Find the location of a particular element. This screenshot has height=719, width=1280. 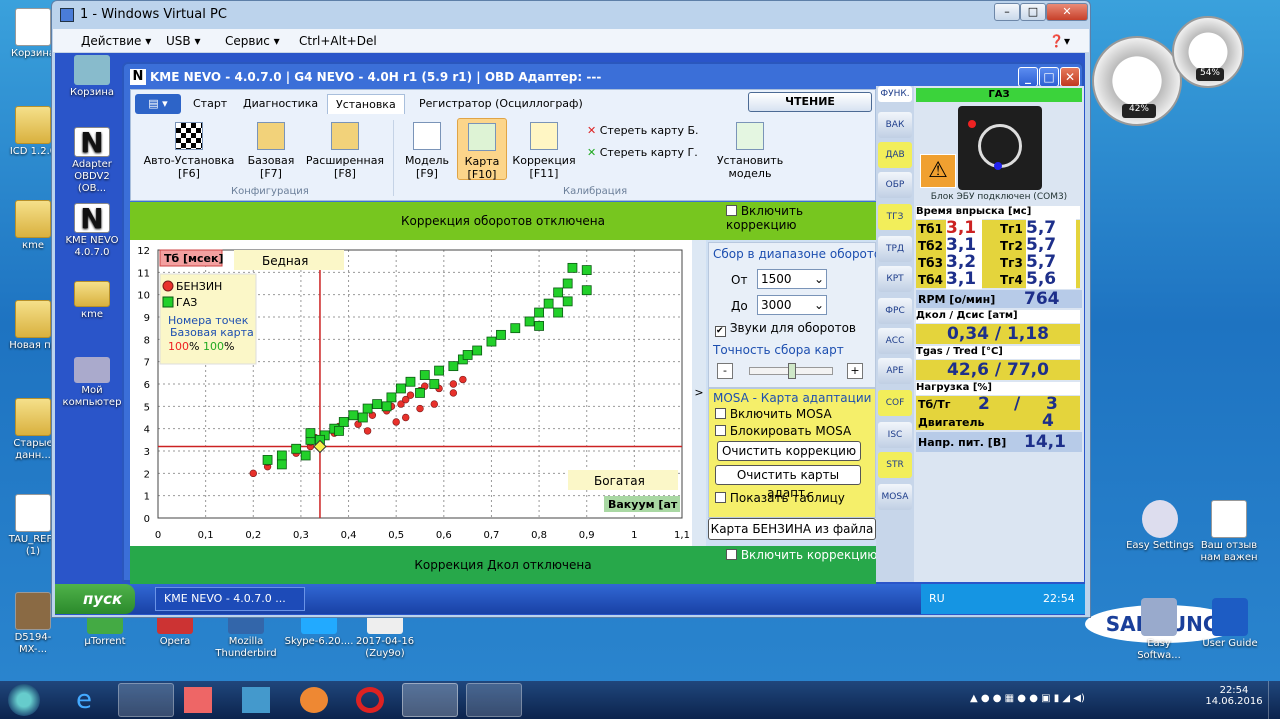

erase-map-g-button: ✕ Стереть карту Г. is located at coordinates (642, 152).